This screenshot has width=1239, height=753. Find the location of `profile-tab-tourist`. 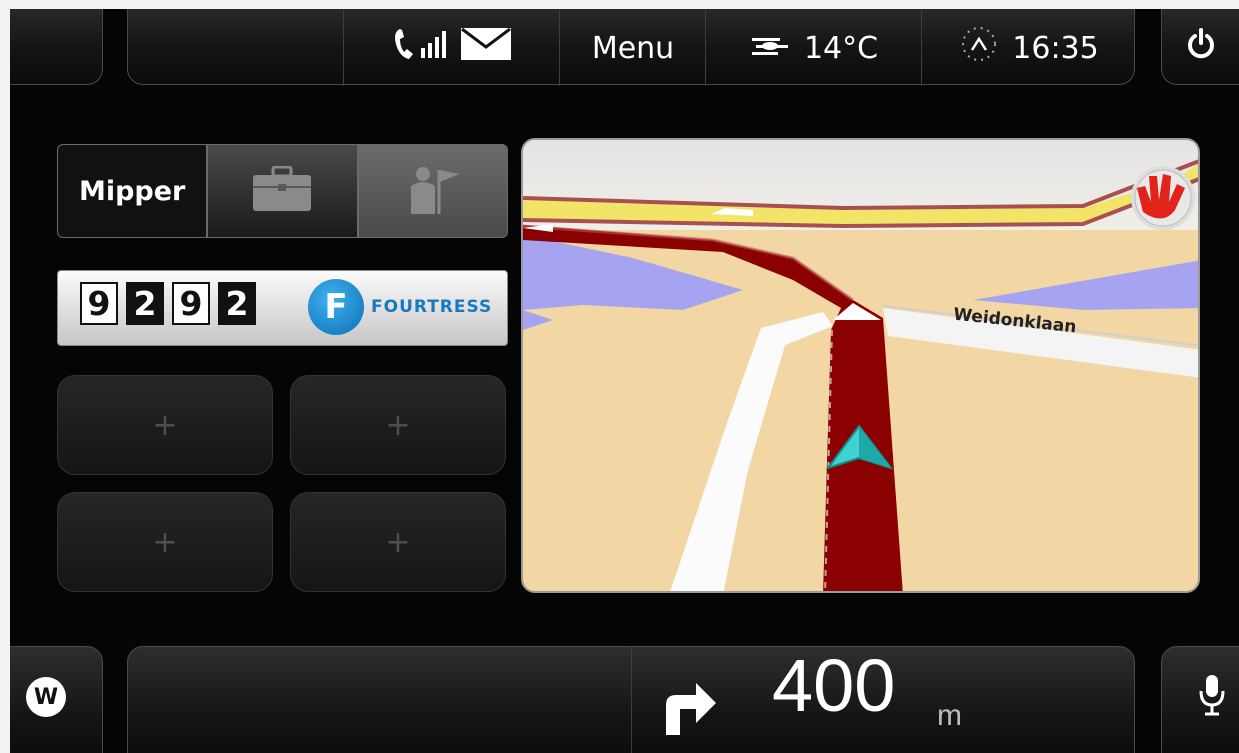

profile-tab-tourist is located at coordinates (432, 191).